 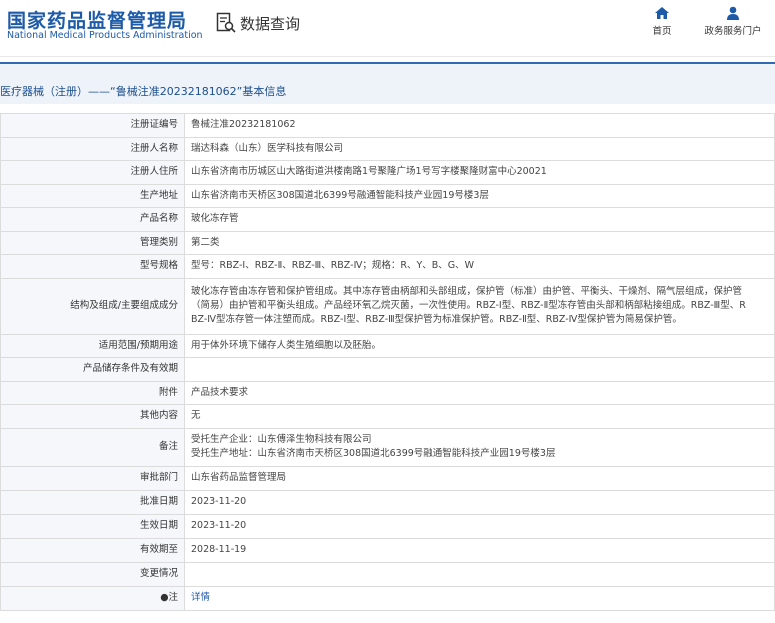 I want to click on row-value: 产品技术要求, so click(x=479, y=392).